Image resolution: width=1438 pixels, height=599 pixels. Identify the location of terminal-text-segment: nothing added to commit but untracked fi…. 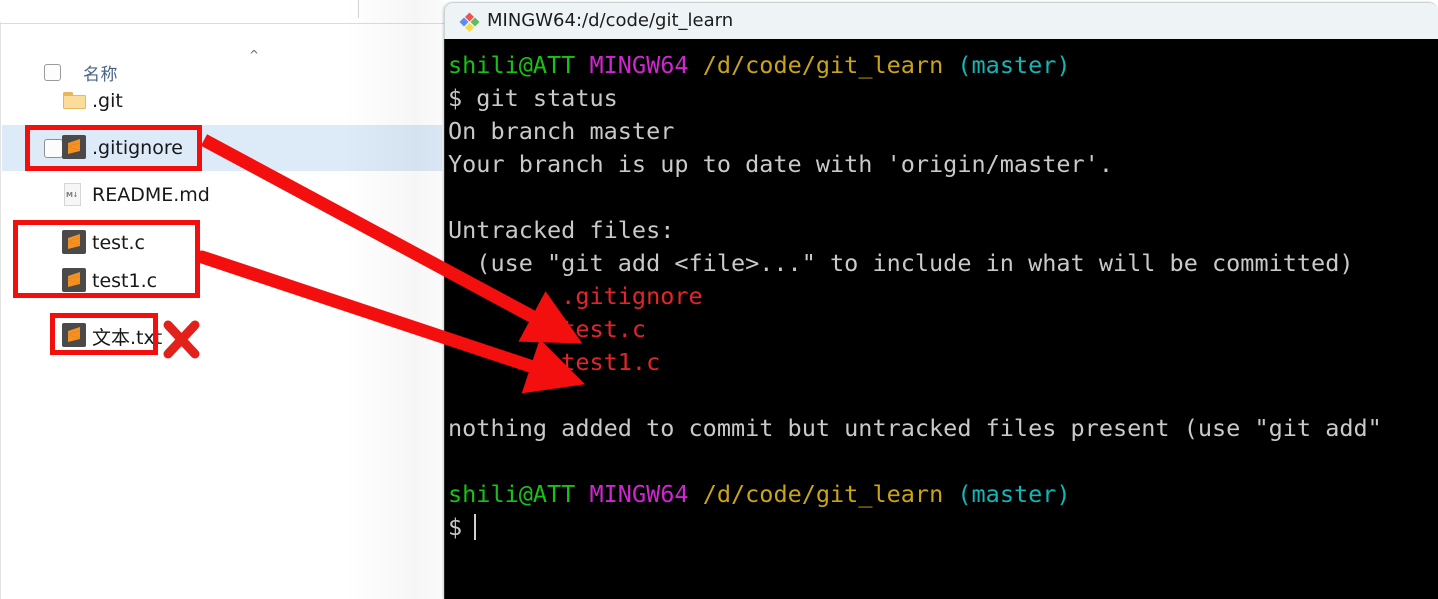
(915, 428).